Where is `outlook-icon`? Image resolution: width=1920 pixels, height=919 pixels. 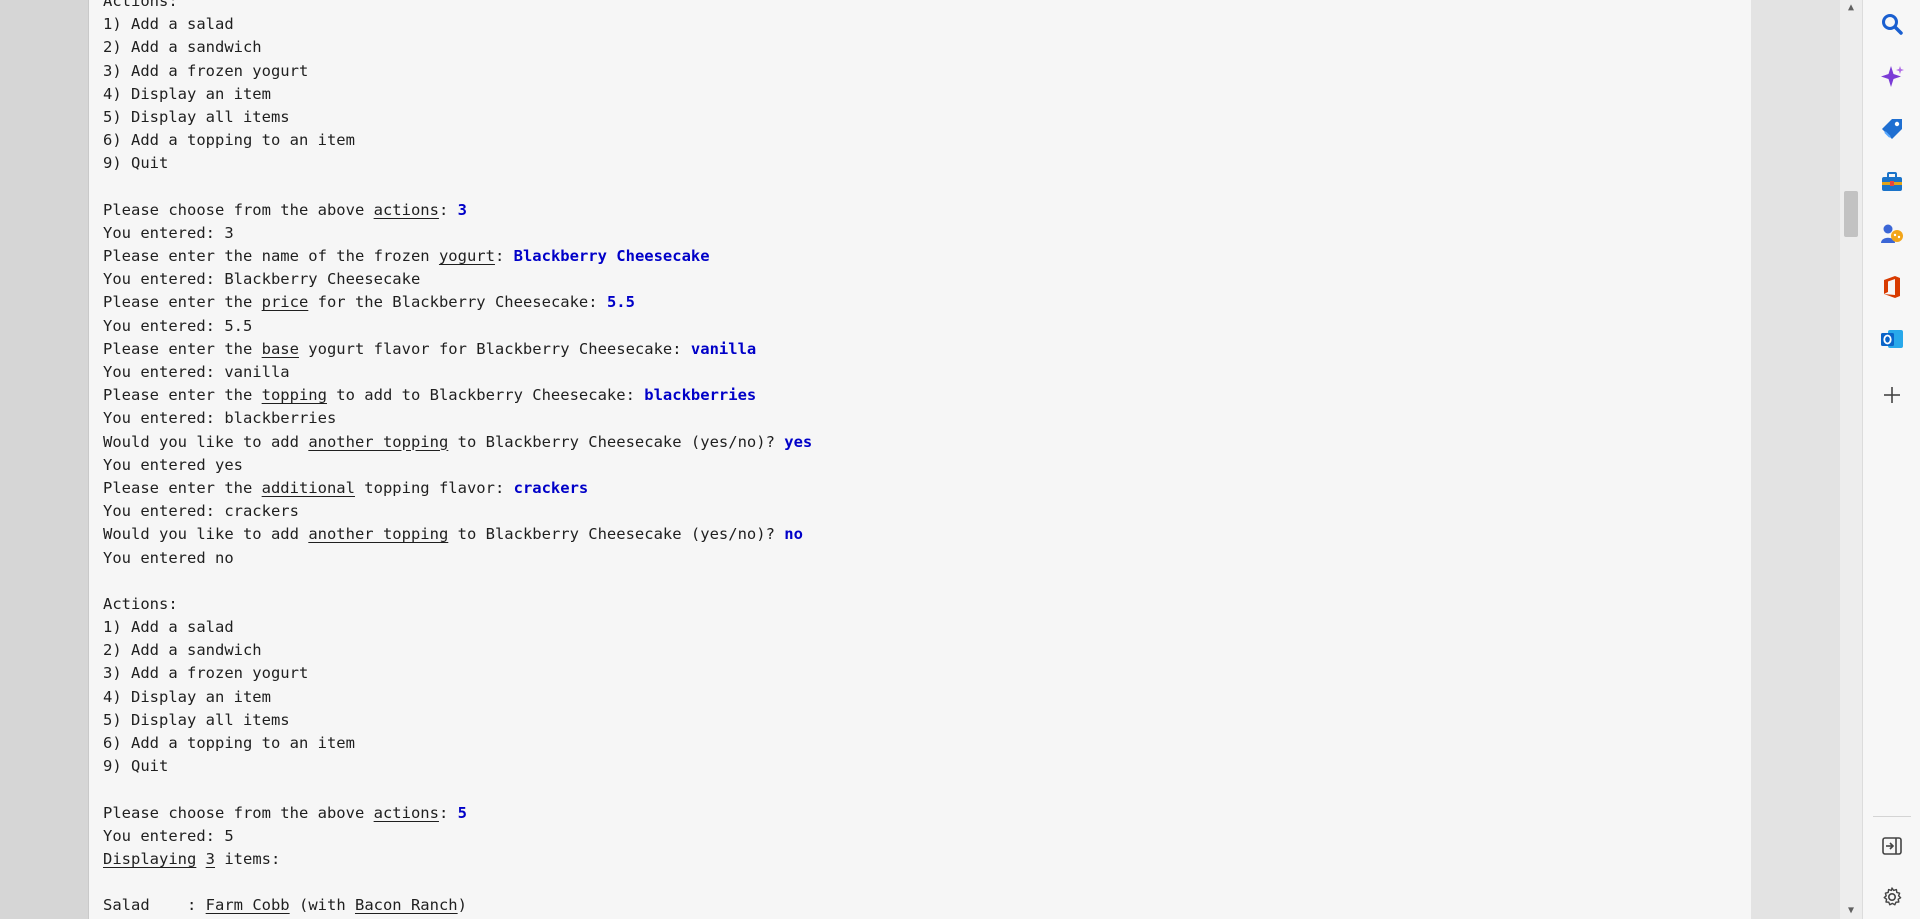
outlook-icon is located at coordinates (1892, 339).